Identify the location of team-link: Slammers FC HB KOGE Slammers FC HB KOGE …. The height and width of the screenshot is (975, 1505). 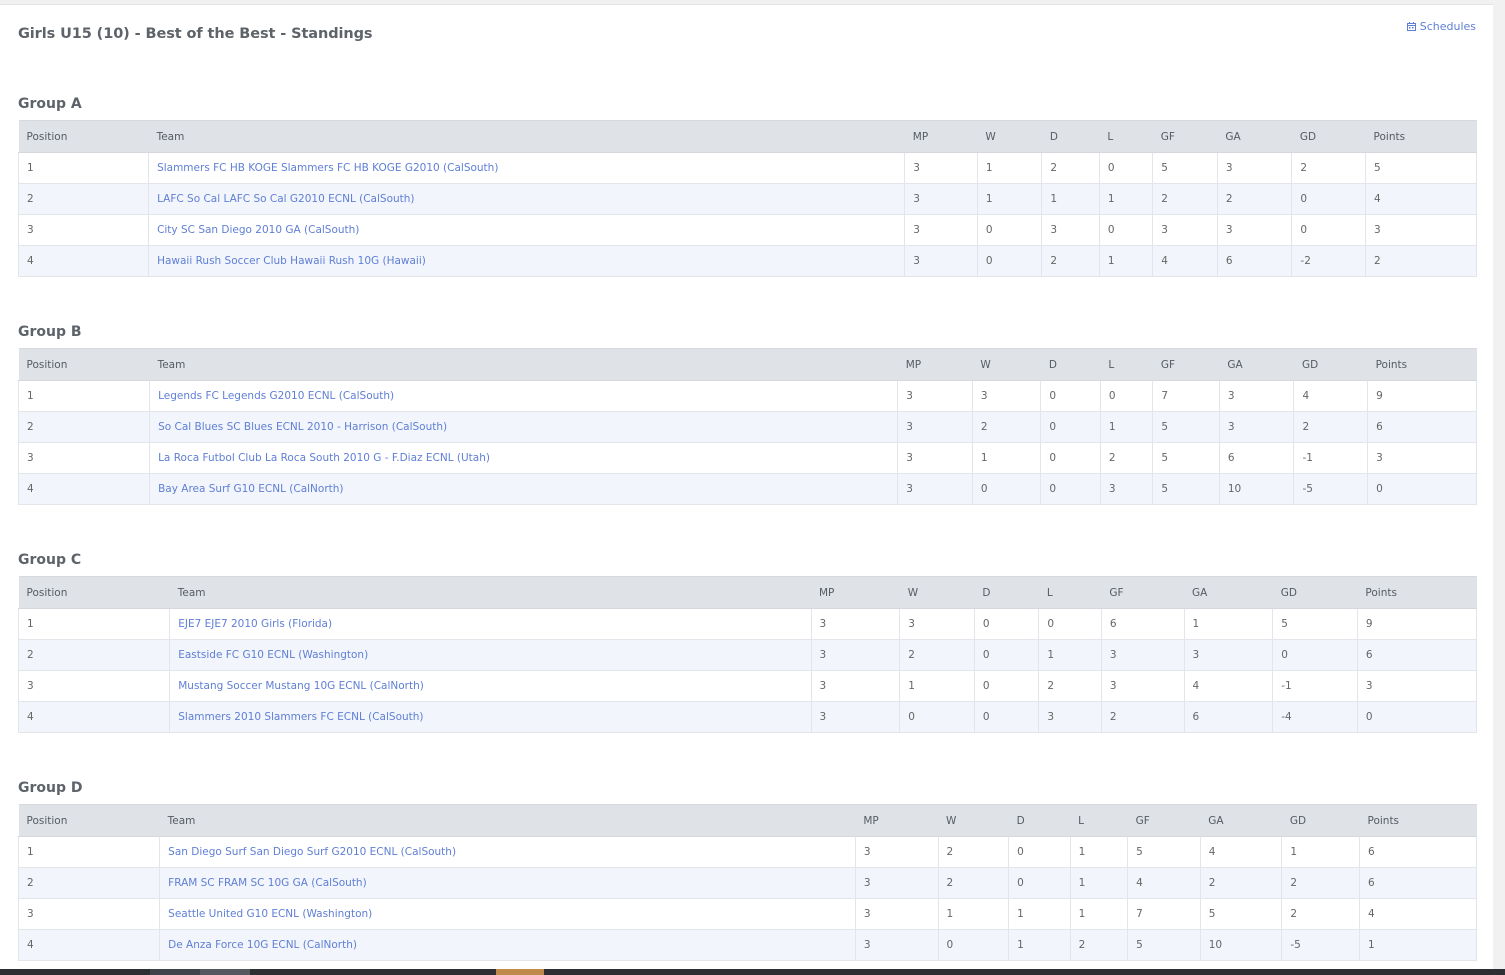
(327, 168).